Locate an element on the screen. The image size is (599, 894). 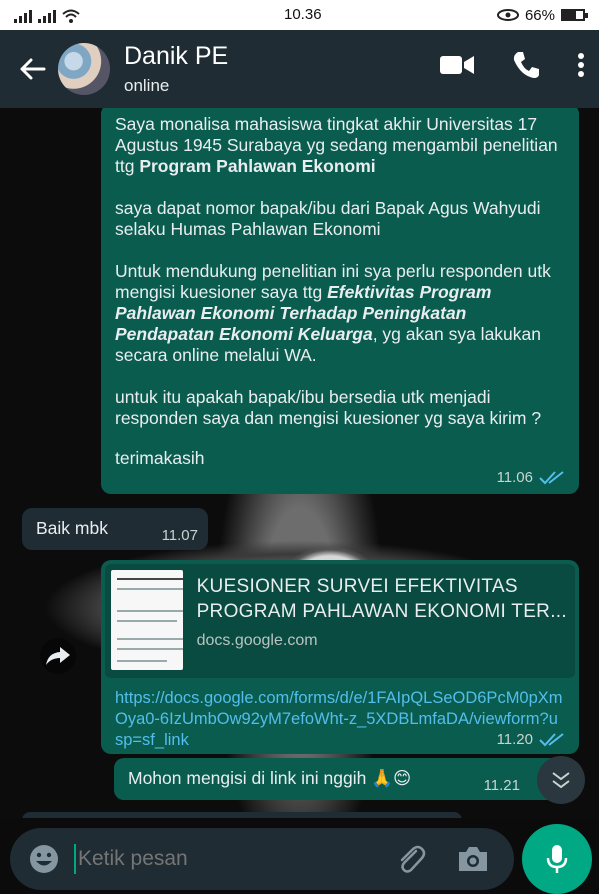
signal-indicators is located at coordinates (47, 15).